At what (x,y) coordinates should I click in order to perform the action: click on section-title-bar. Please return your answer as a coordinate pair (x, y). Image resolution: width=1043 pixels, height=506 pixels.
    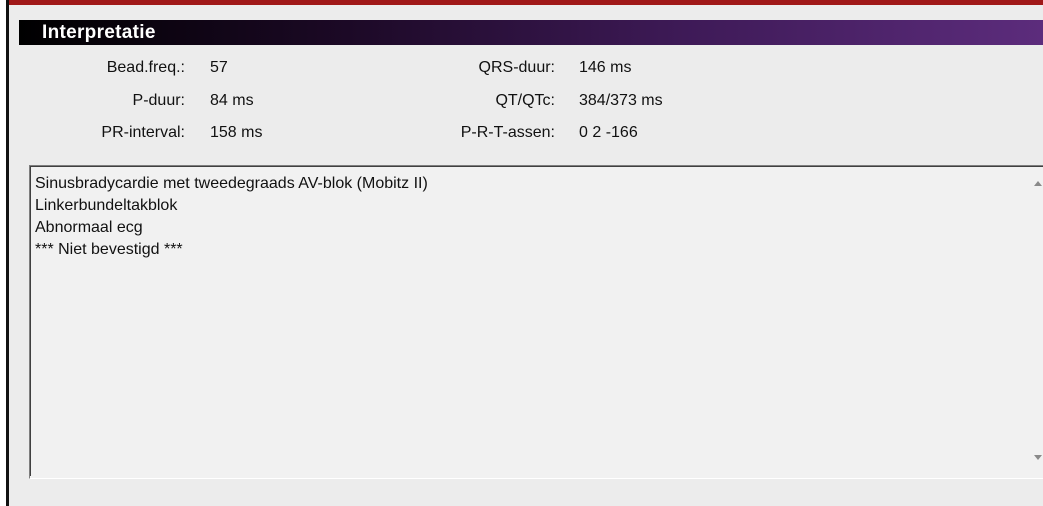
    Looking at the image, I should click on (531, 32).